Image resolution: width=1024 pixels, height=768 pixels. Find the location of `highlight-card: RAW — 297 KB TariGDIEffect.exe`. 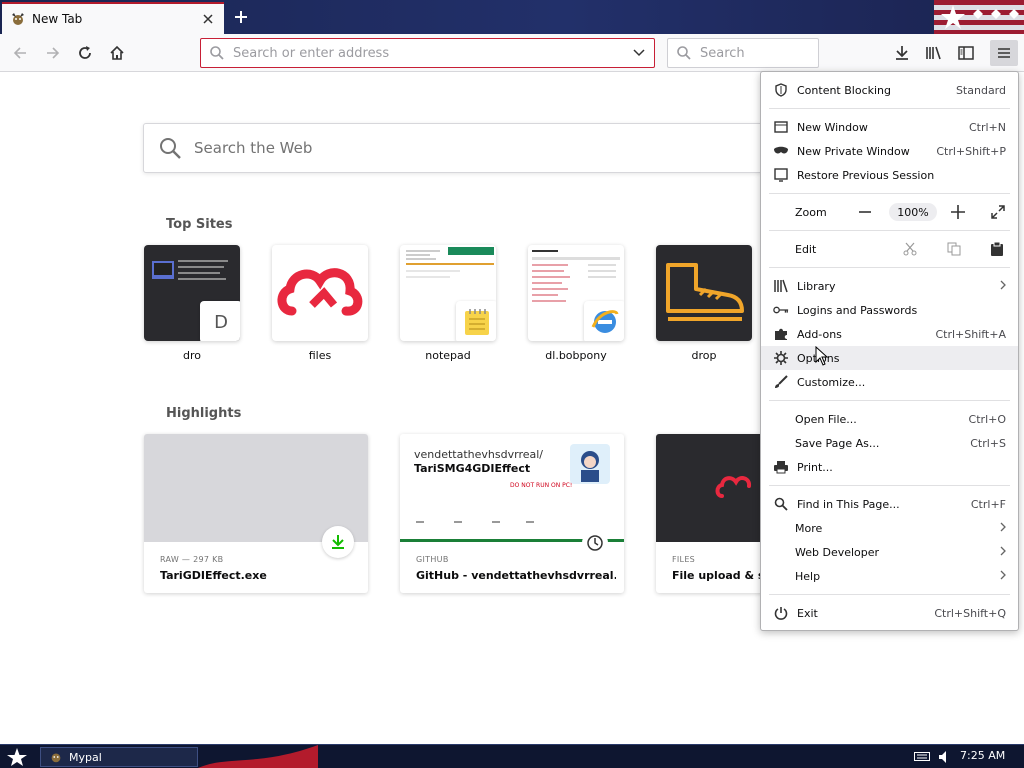

highlight-card: RAW — 297 KB TariGDIEffect.exe is located at coordinates (256, 513).